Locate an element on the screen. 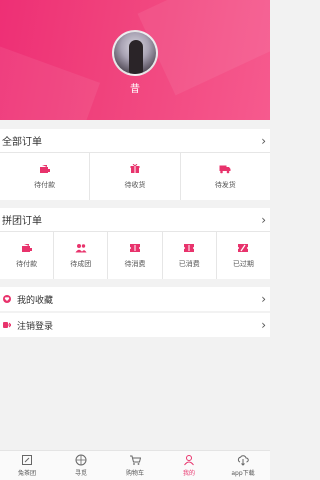 The image size is (320, 480). order-pending-shipment: 待发货 is located at coordinates (225, 176).